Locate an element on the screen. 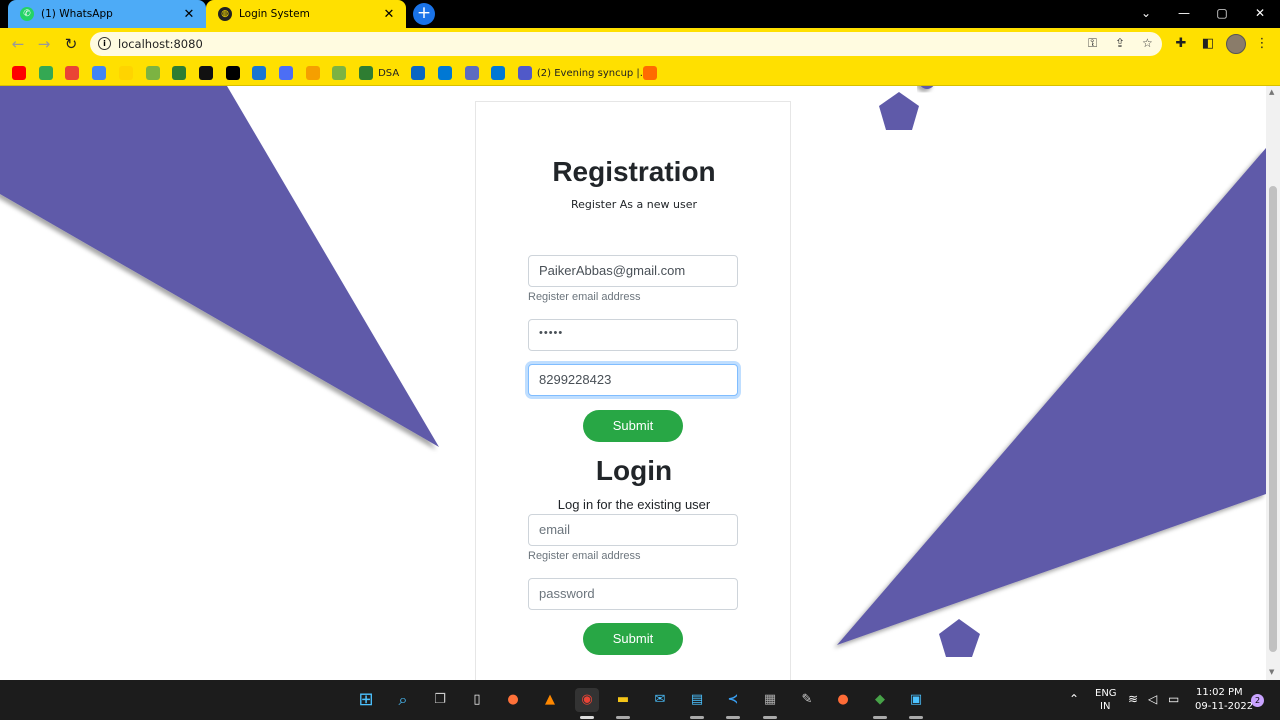 This screenshot has width=1280, height=720. register-submit-button: Submit is located at coordinates (633, 426).